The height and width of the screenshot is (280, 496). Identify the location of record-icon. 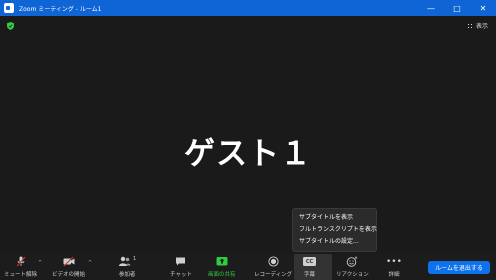
(273, 261).